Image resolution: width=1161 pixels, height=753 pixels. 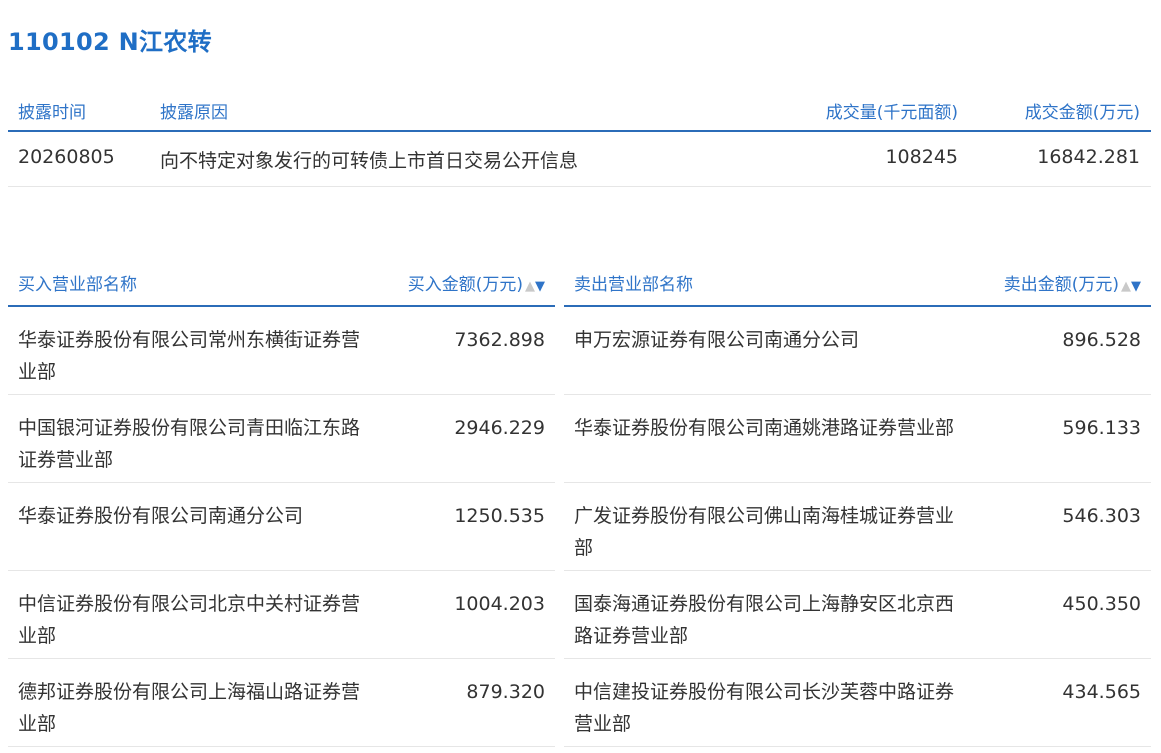 I want to click on sell-amount: 546.303, so click(x=1101, y=516).